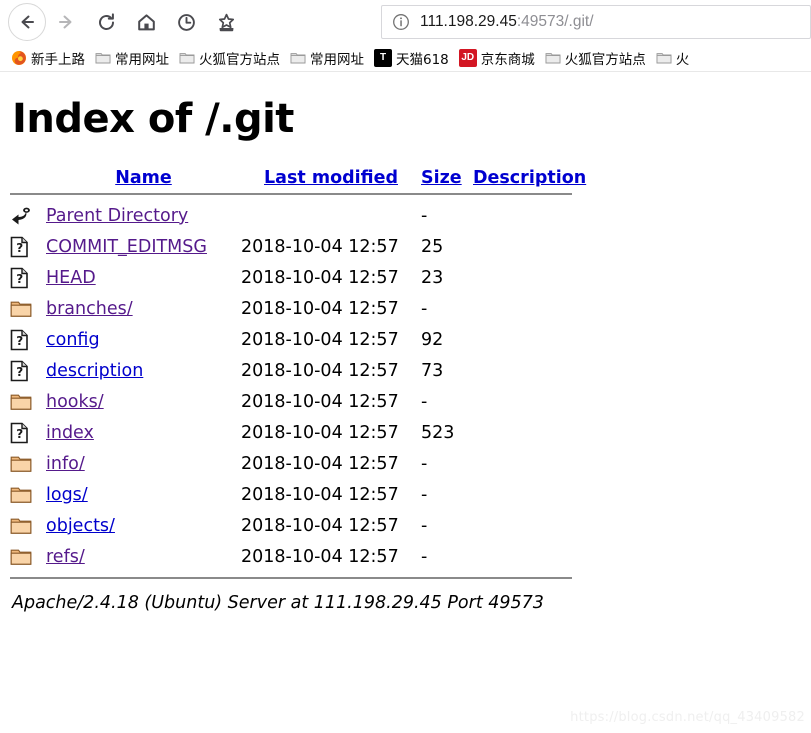  What do you see at coordinates (186, 22) in the screenshot?
I see `history-button` at bounding box center [186, 22].